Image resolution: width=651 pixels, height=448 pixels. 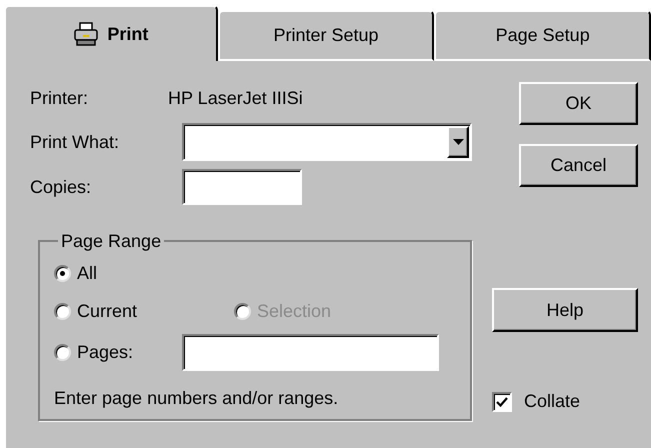 I want to click on radio-label: Pages:, so click(x=105, y=352).